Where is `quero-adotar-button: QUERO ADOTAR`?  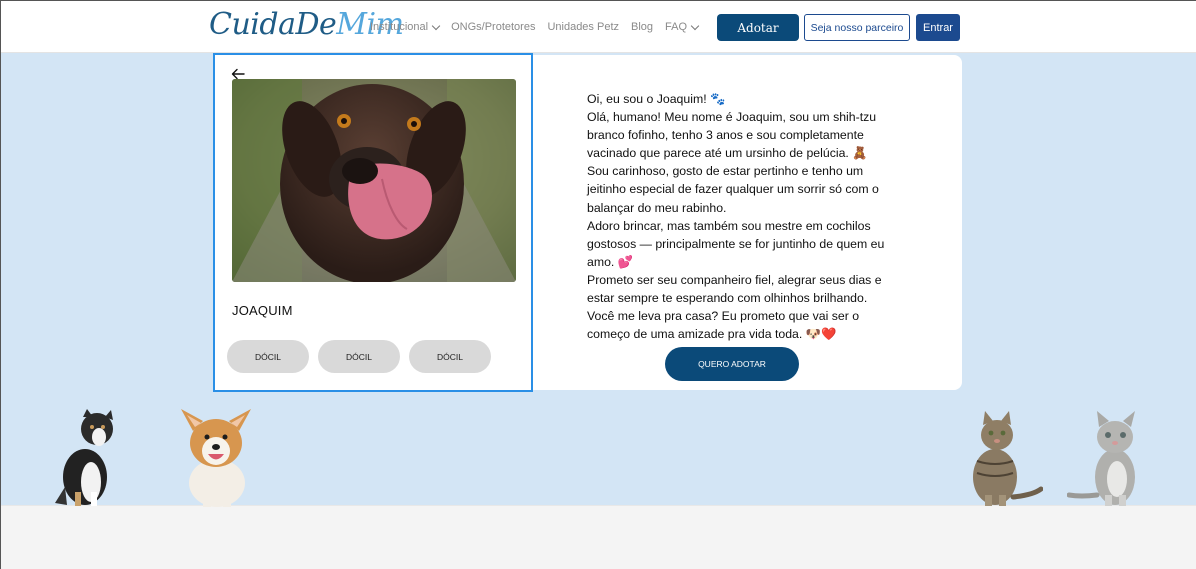
quero-adotar-button: QUERO ADOTAR is located at coordinates (732, 364).